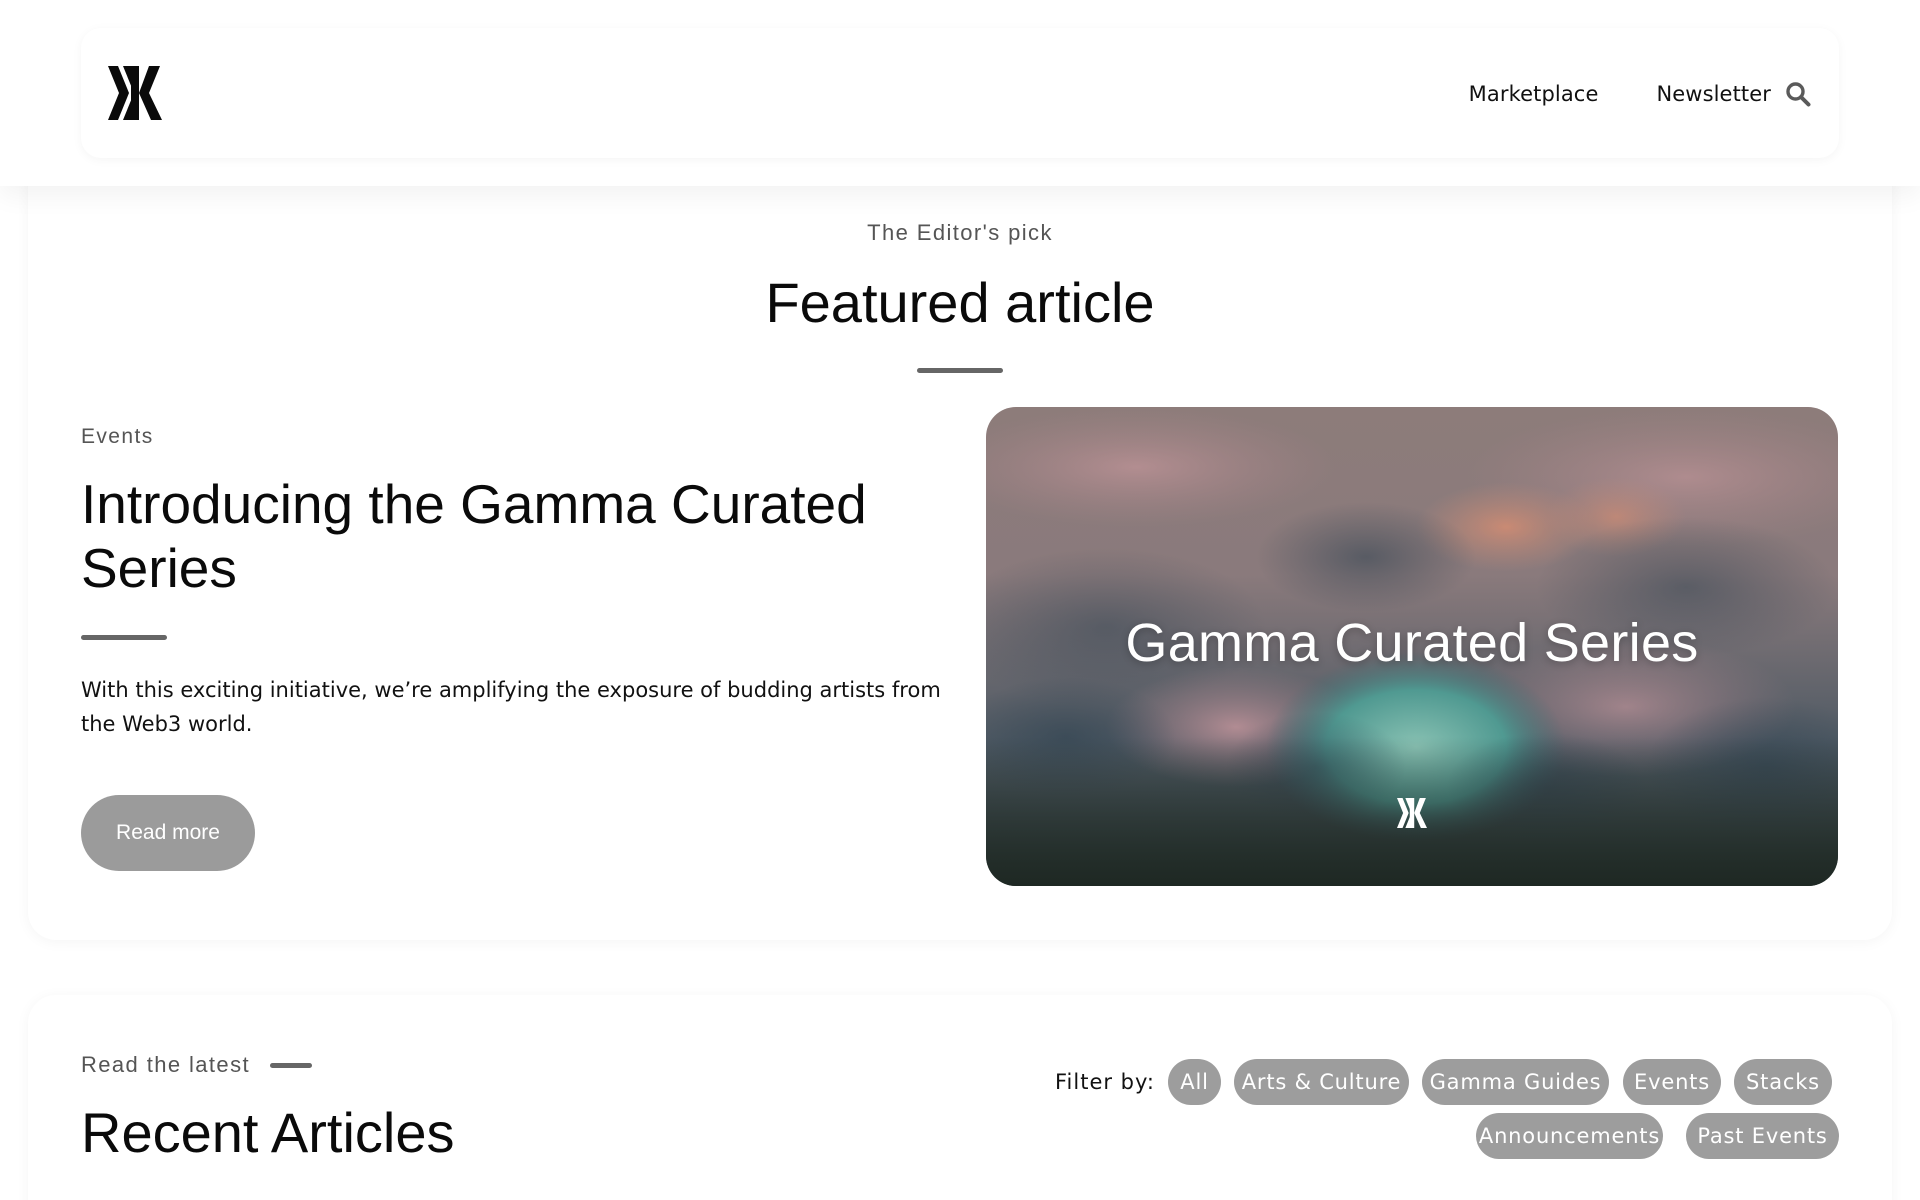 The image size is (1920, 1200). What do you see at coordinates (1412, 643) in the screenshot?
I see `image-caption: Gamma Curated Series` at bounding box center [1412, 643].